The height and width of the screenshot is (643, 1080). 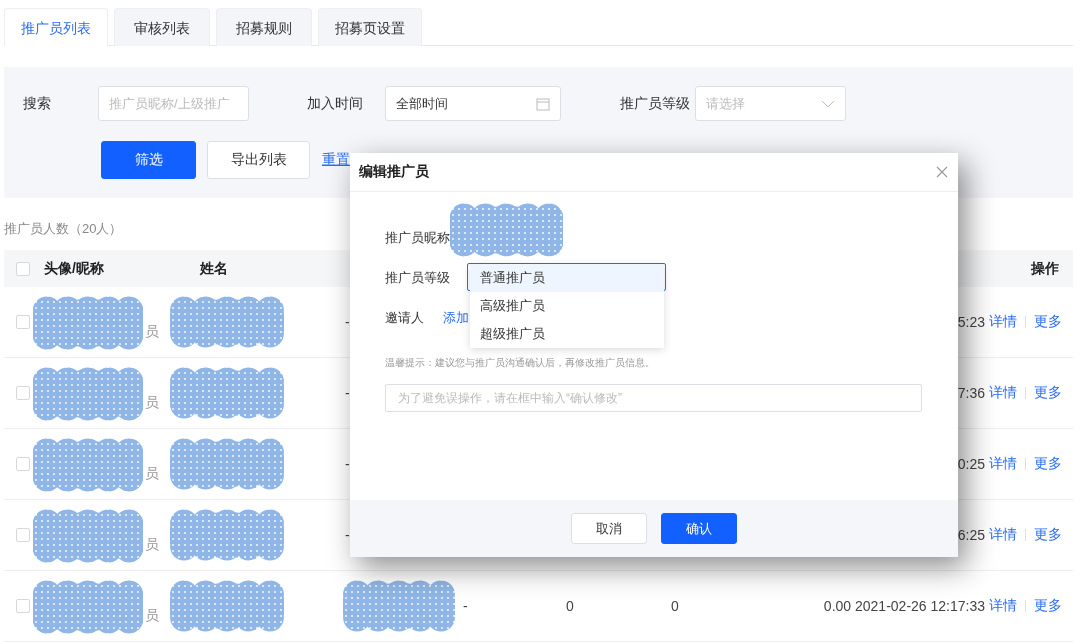 I want to click on cancel-button: 取消, so click(x=609, y=528).